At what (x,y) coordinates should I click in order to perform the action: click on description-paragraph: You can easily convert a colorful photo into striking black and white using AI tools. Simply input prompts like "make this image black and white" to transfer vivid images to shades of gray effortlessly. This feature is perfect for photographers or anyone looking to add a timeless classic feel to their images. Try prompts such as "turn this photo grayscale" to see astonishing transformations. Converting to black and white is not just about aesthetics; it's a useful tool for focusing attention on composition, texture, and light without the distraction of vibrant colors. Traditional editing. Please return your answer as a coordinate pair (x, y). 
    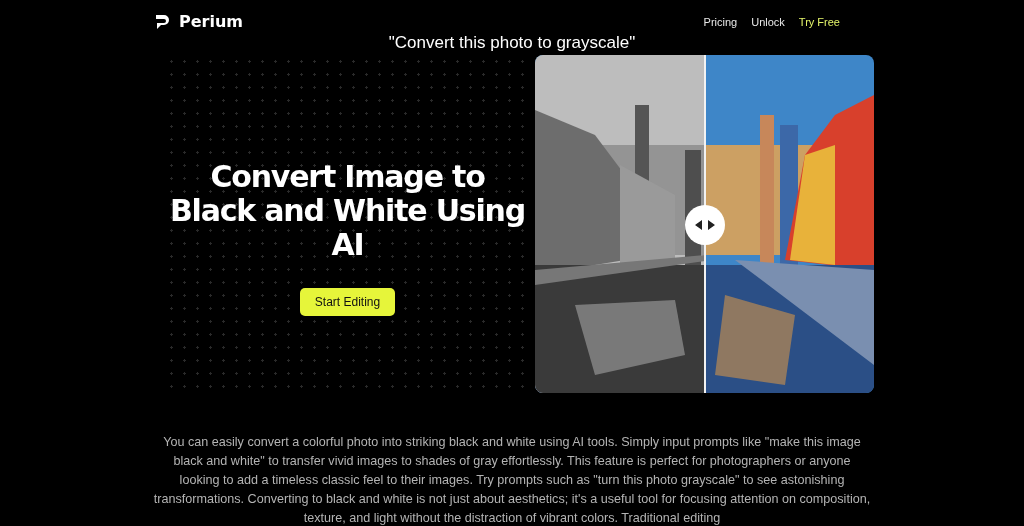
    Looking at the image, I should click on (512, 480).